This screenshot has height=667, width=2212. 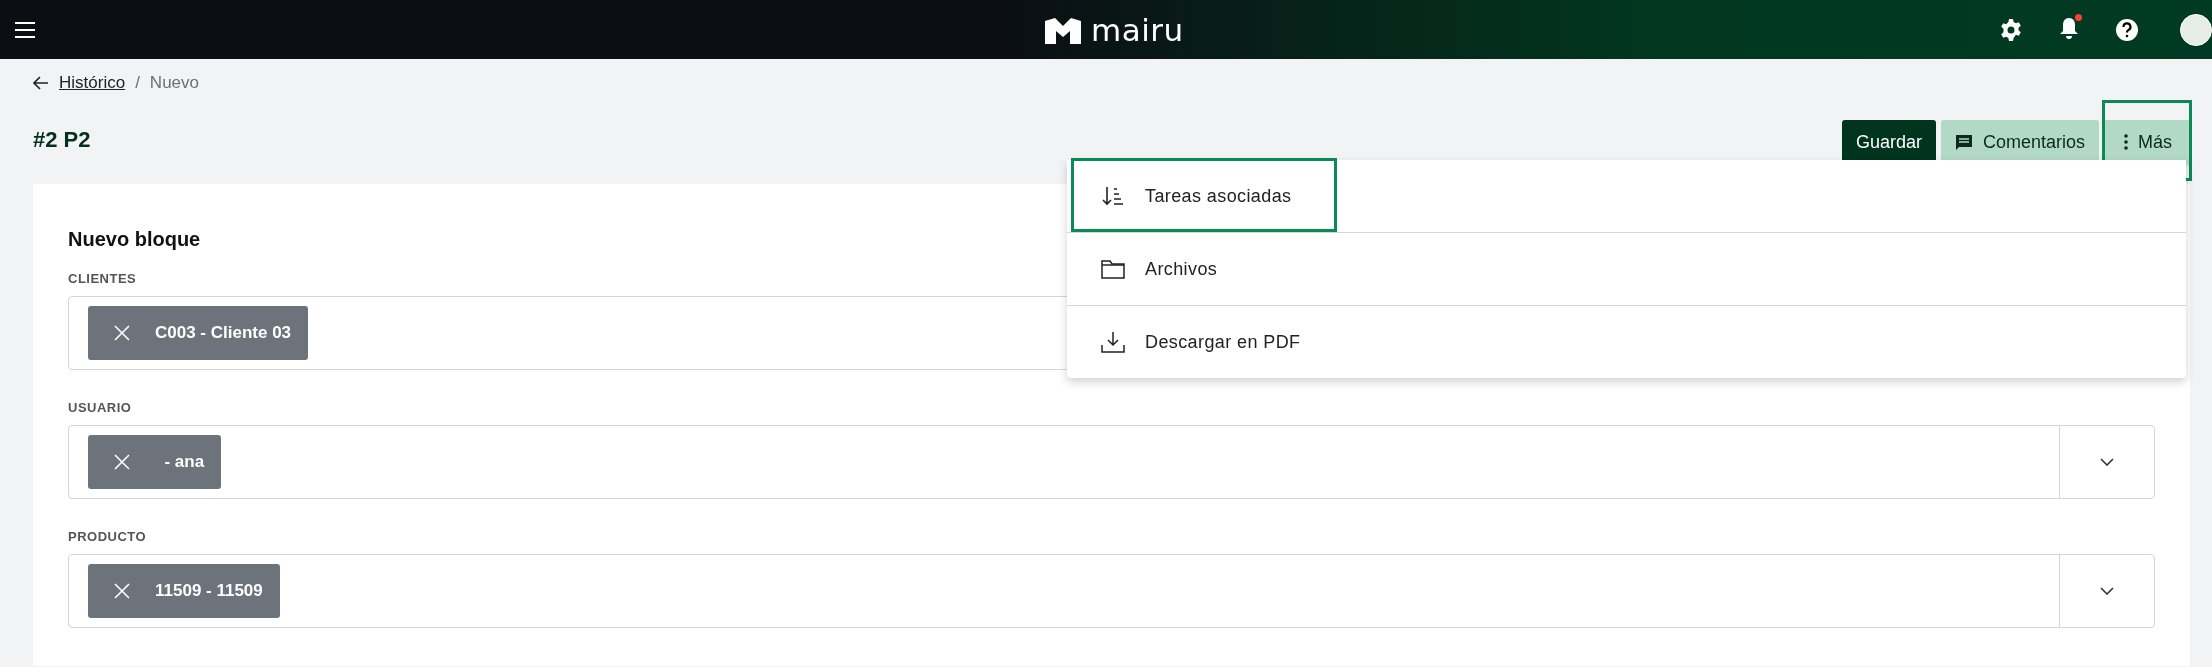 What do you see at coordinates (100, 407) in the screenshot?
I see `field-label: USUARIO` at bounding box center [100, 407].